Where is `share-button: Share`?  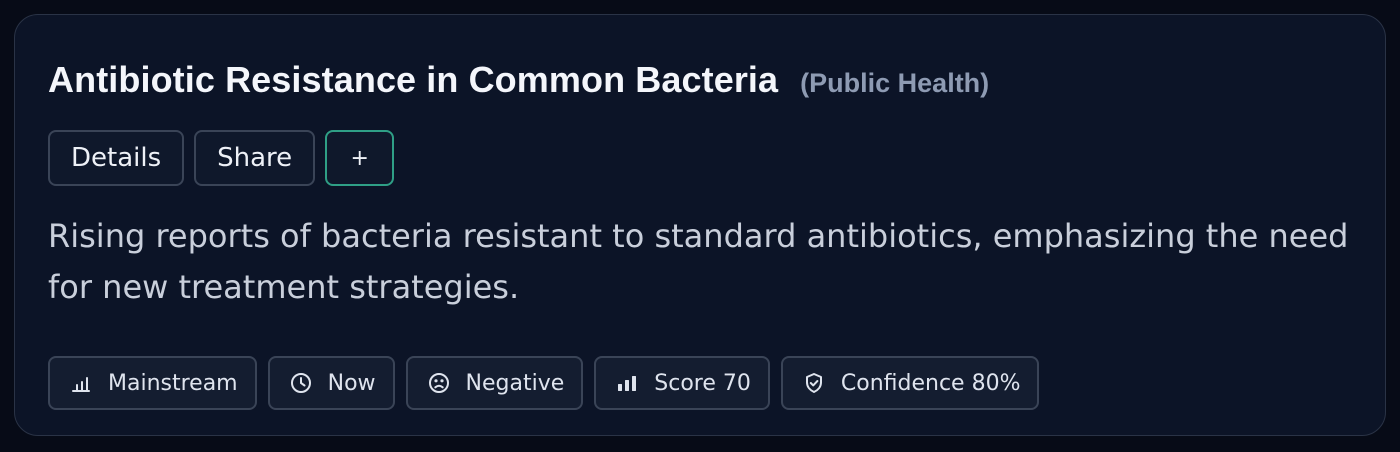
share-button: Share is located at coordinates (255, 158).